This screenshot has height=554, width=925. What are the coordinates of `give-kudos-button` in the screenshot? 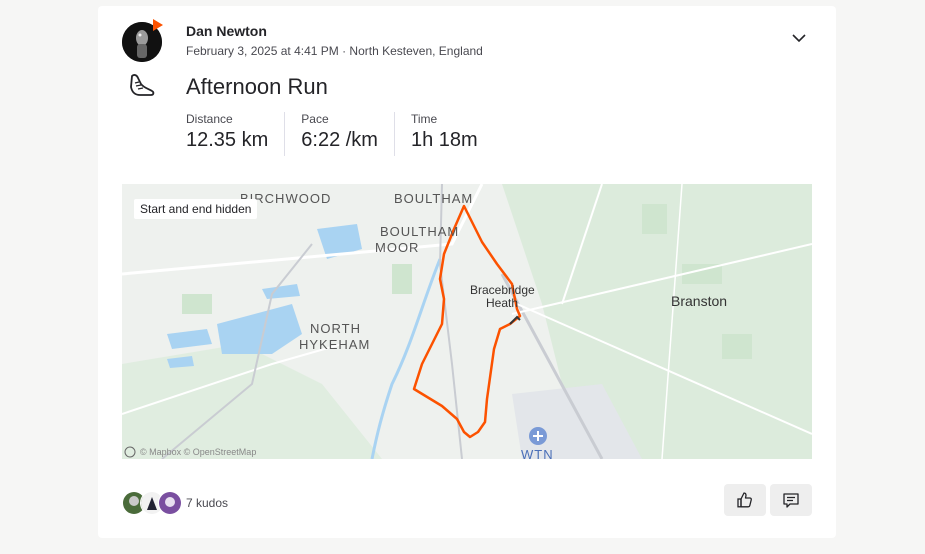 It's located at (745, 500).